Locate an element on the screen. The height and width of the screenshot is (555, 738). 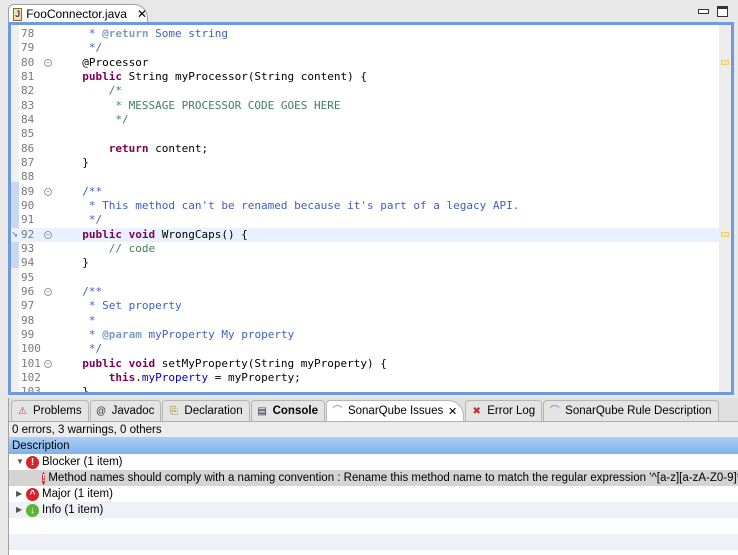
tab-sonarqube-issues: ⌒ SonarQube Issues ✕ is located at coordinates (395, 410).